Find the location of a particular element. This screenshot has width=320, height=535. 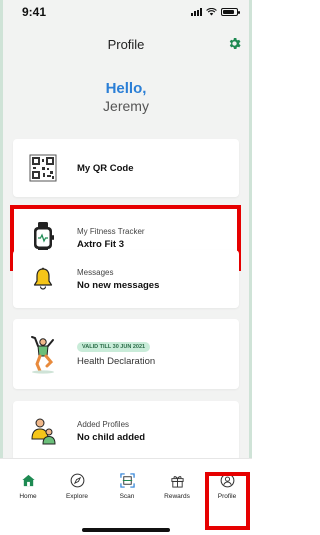

added-profiles-card: Added Profiles No child added is located at coordinates (126, 431).